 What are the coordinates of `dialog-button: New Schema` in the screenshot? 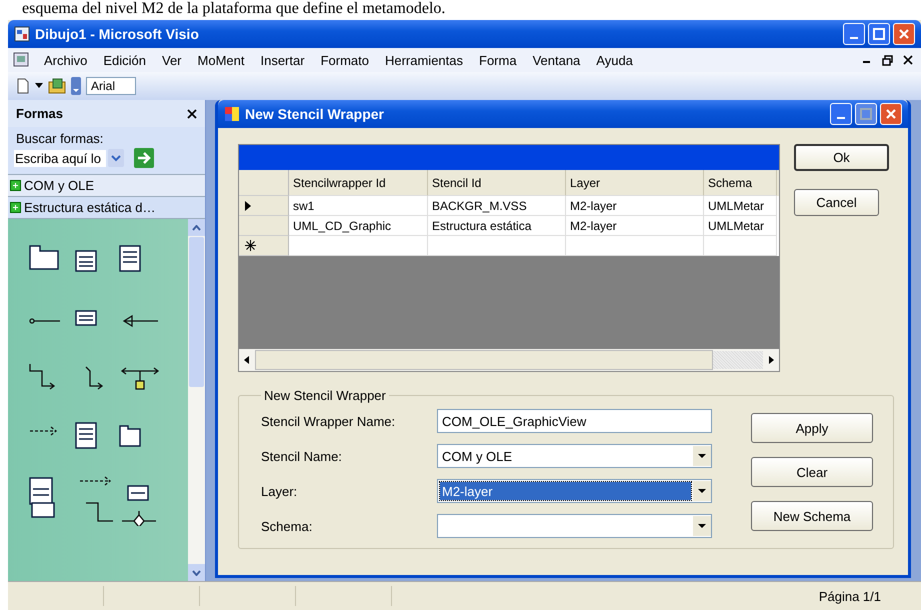 It's located at (812, 516).